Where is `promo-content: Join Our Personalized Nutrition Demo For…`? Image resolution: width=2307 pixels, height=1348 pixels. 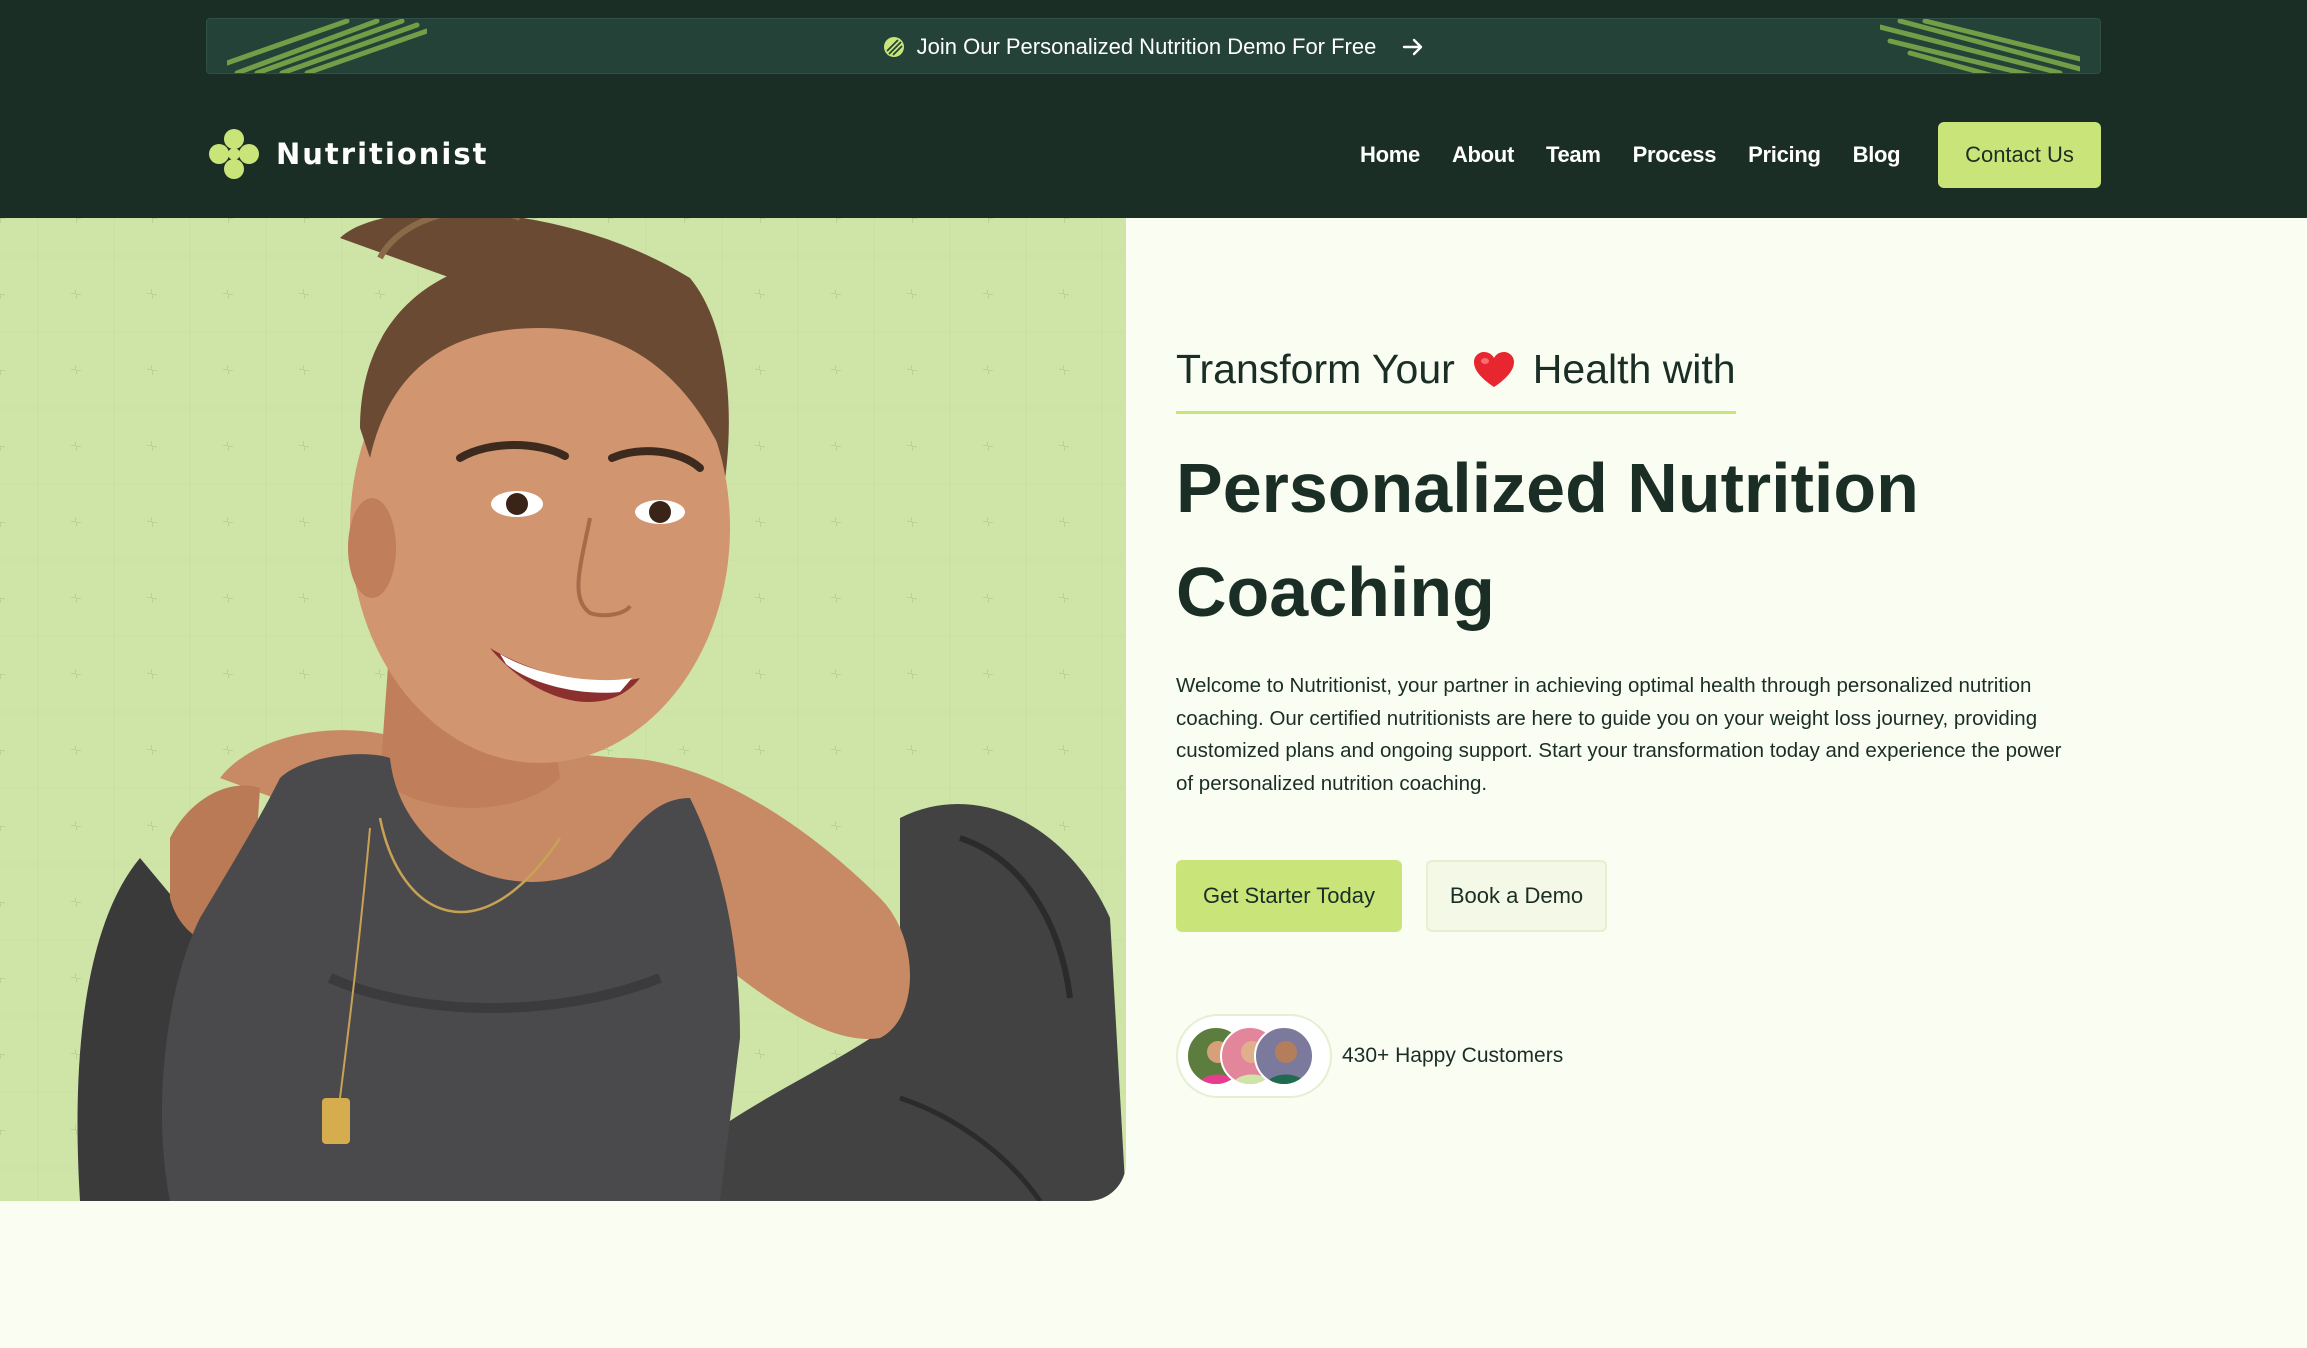 promo-content: Join Our Personalized Nutrition Demo For… is located at coordinates (1153, 46).